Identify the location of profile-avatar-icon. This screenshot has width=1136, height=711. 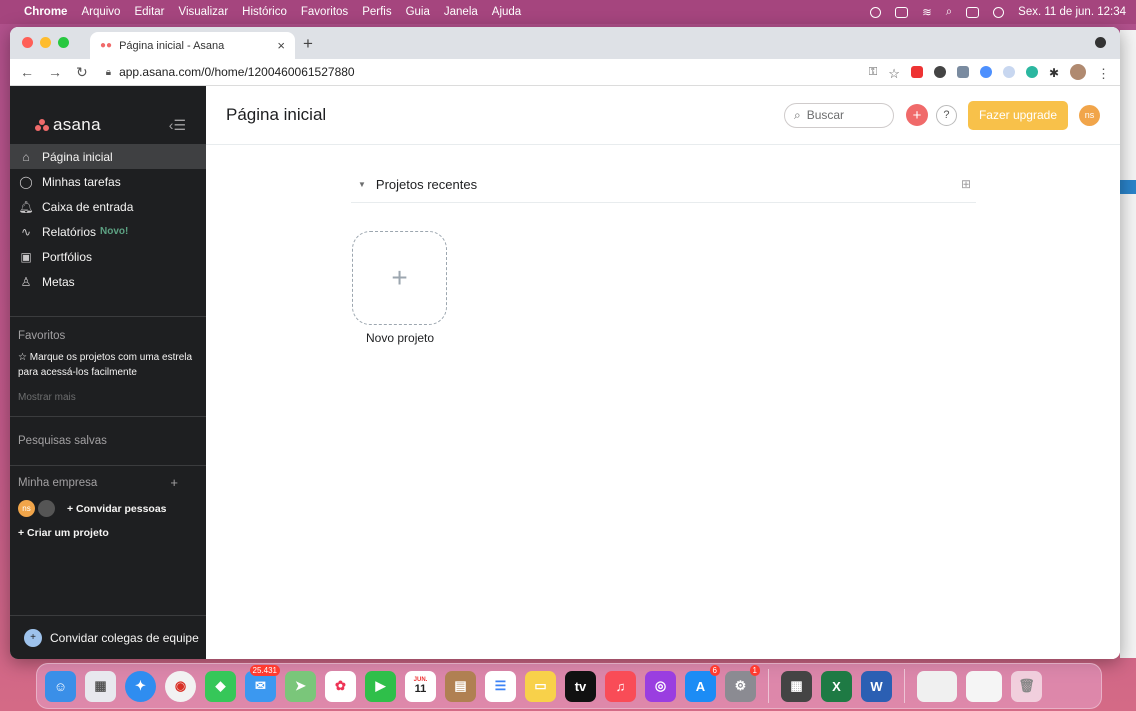
(1078, 72).